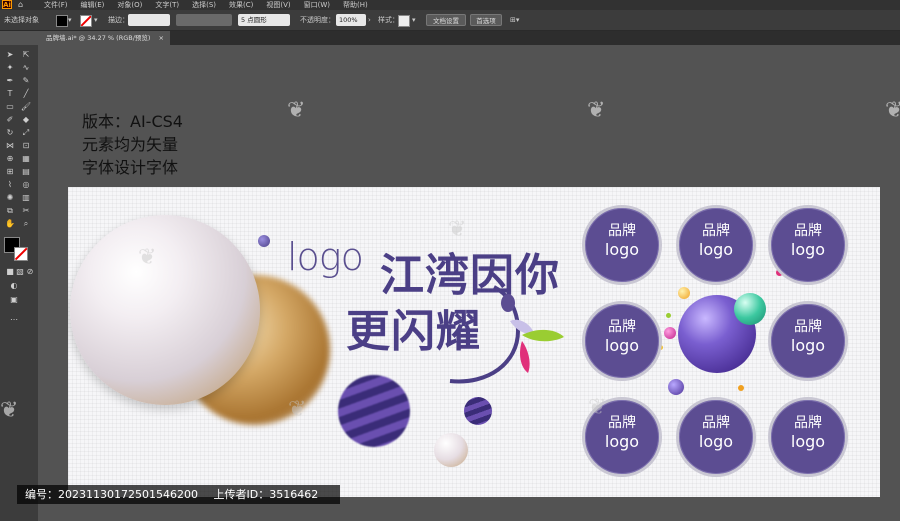 This screenshot has height=521, width=900. What do you see at coordinates (167, 5) in the screenshot?
I see `menu-type: 文字(T)` at bounding box center [167, 5].